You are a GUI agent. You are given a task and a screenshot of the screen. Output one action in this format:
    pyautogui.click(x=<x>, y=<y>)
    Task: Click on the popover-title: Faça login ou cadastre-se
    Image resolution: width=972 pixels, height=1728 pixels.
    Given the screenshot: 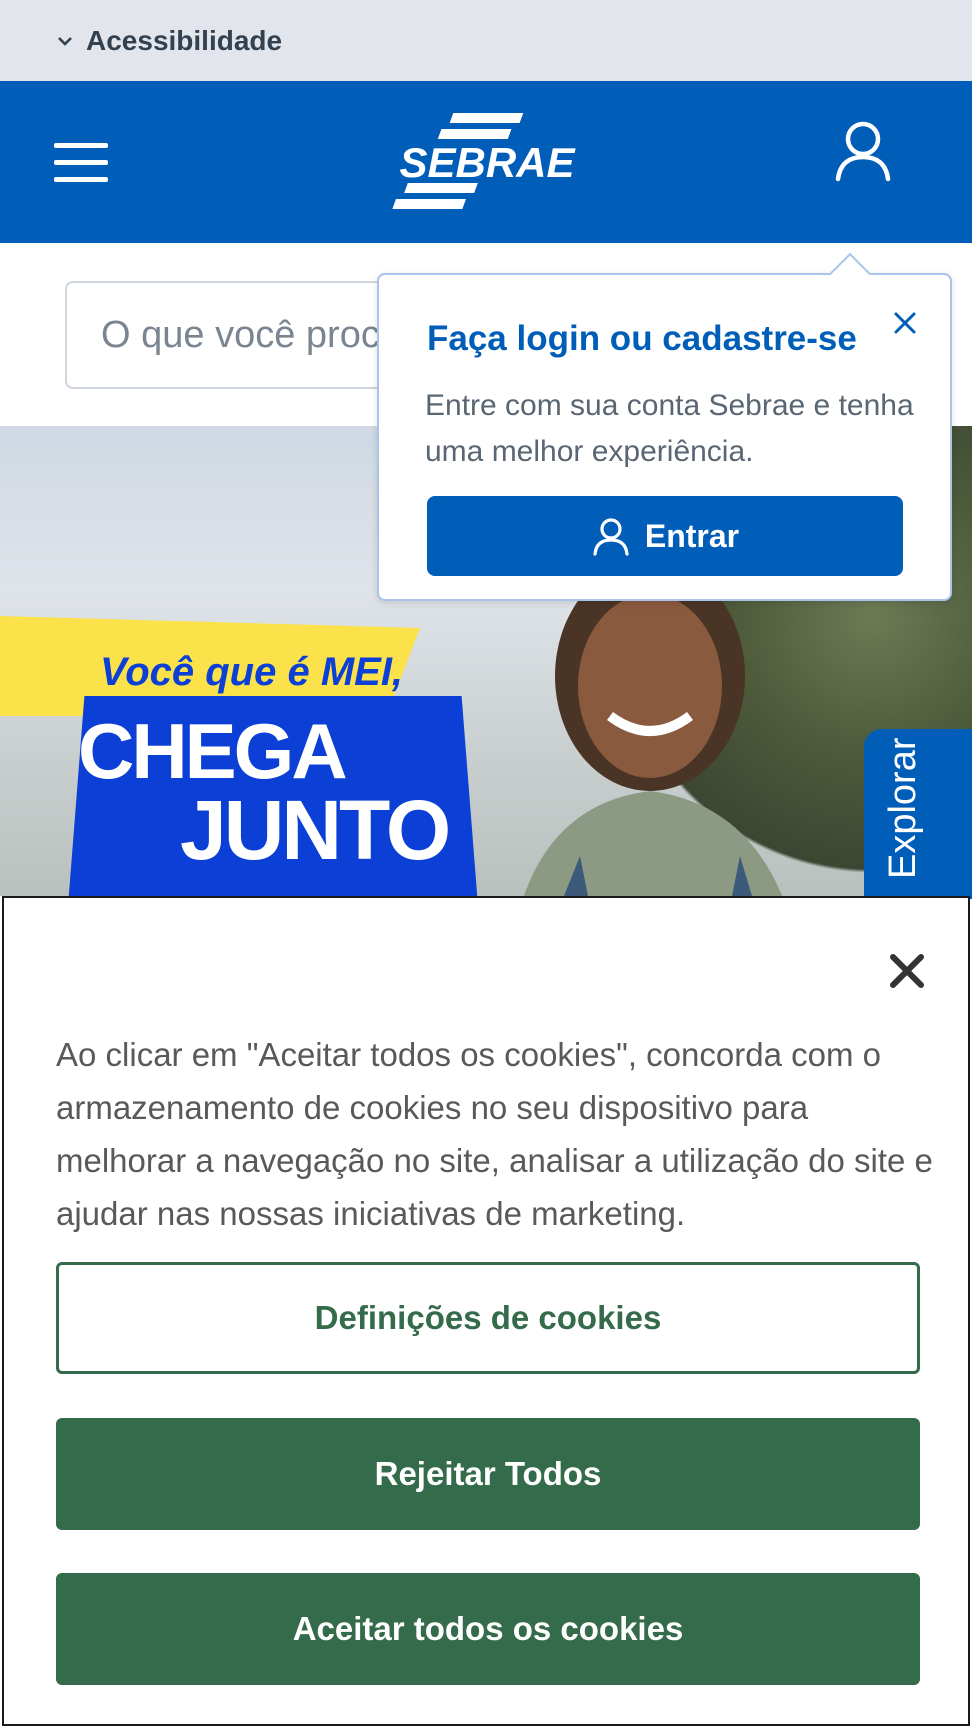 What is the action you would take?
    pyautogui.click(x=642, y=338)
    